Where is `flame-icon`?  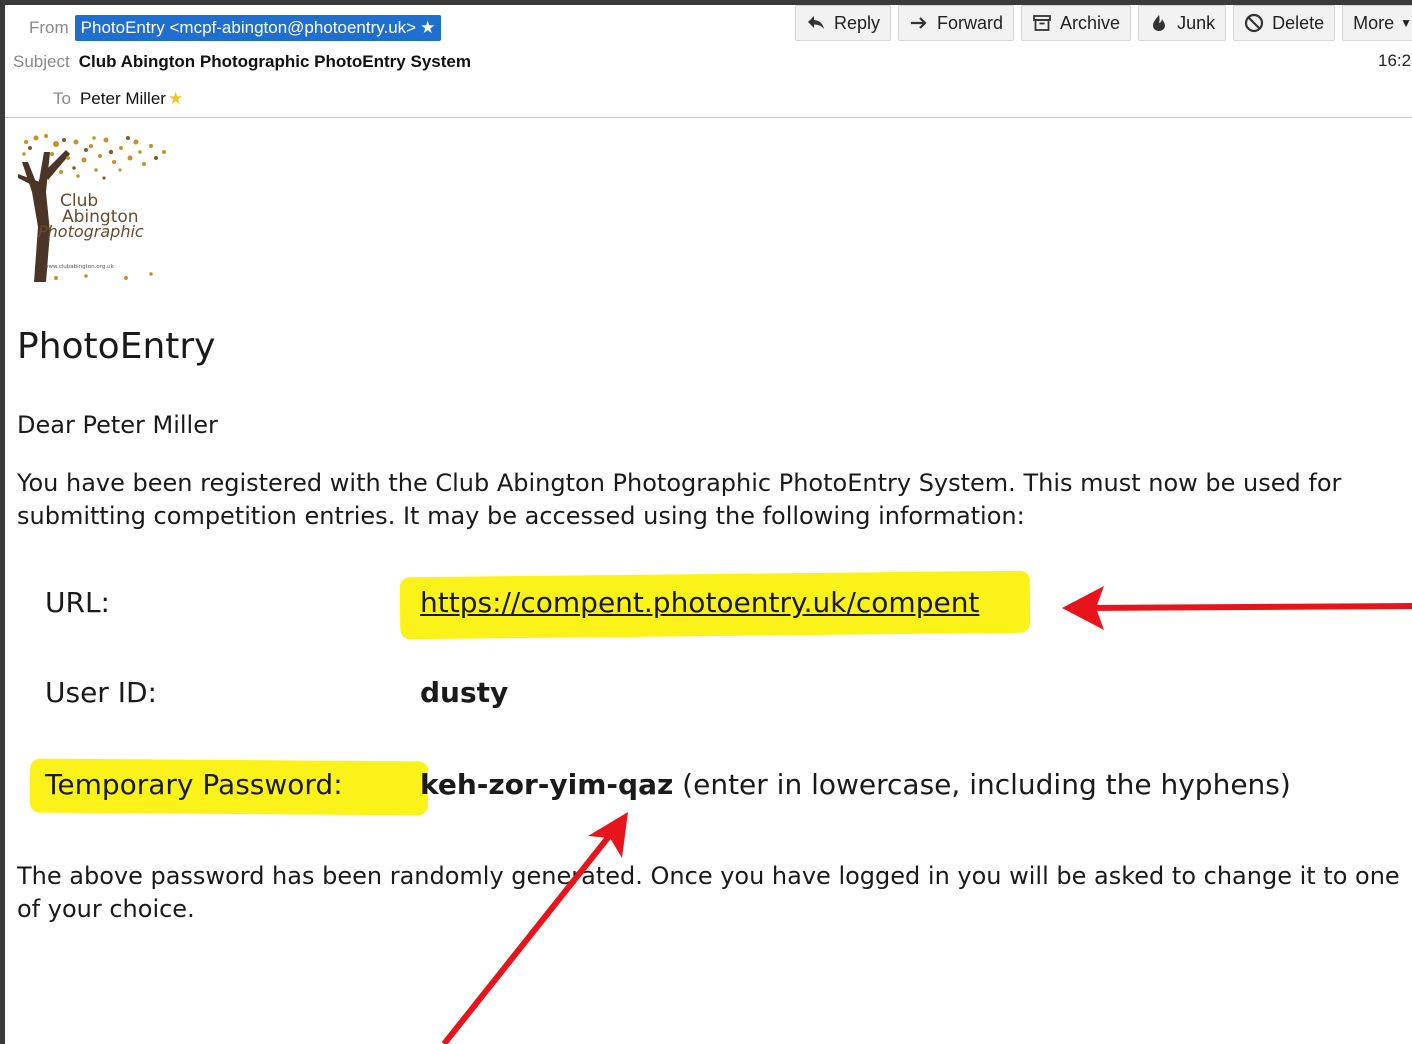 flame-icon is located at coordinates (1159, 23).